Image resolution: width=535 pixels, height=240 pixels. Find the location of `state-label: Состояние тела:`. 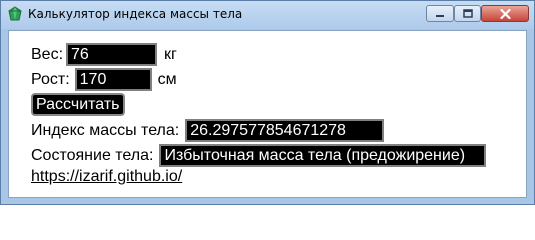

state-label: Состояние тела: is located at coordinates (92, 155).